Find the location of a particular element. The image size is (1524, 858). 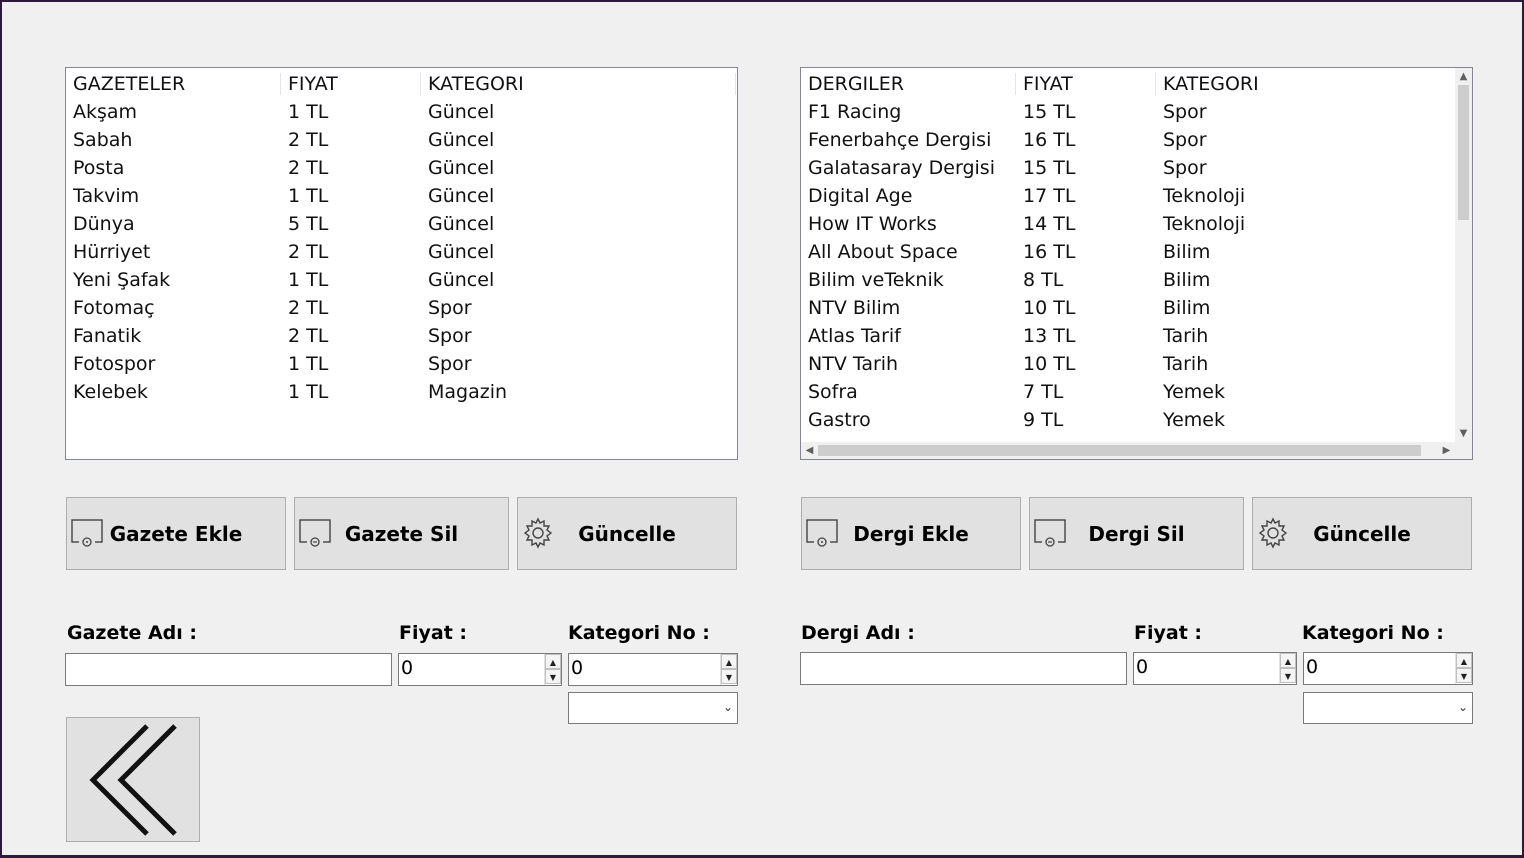

list-cell: NTV Tarih is located at coordinates (853, 364).